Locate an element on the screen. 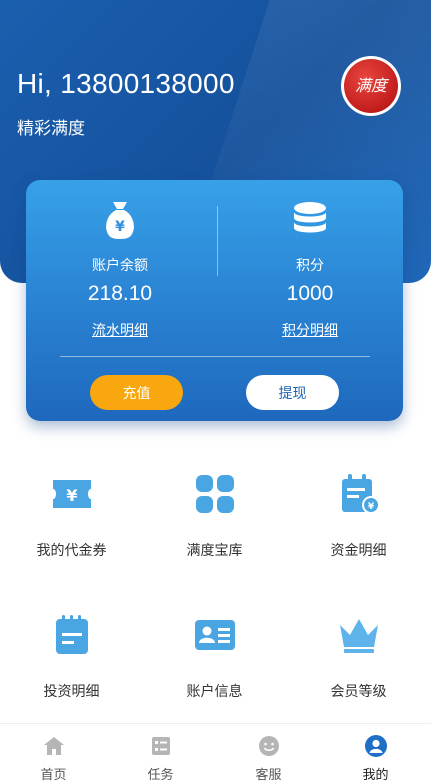 The width and height of the screenshot is (431, 783). tab-tasks: 任务 is located at coordinates (160, 753).